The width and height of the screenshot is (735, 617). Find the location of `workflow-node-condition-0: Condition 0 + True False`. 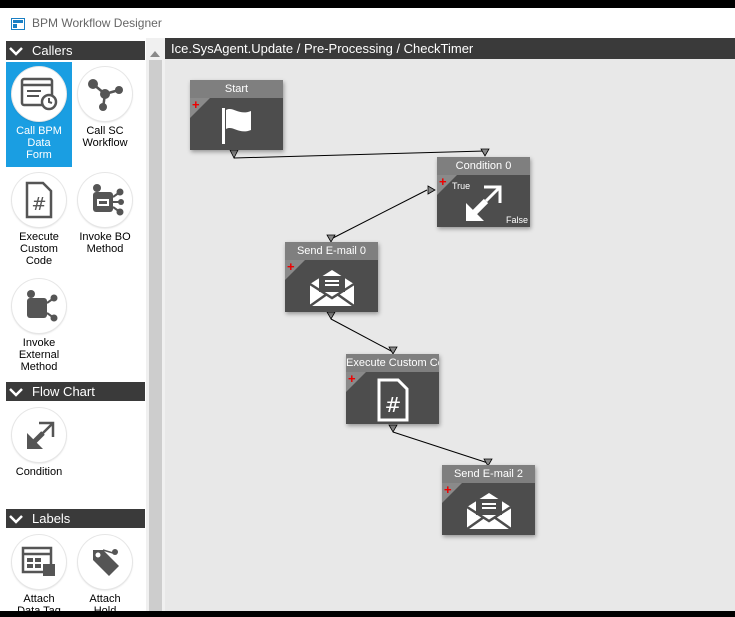

workflow-node-condition-0: Condition 0 + True False is located at coordinates (483, 192).